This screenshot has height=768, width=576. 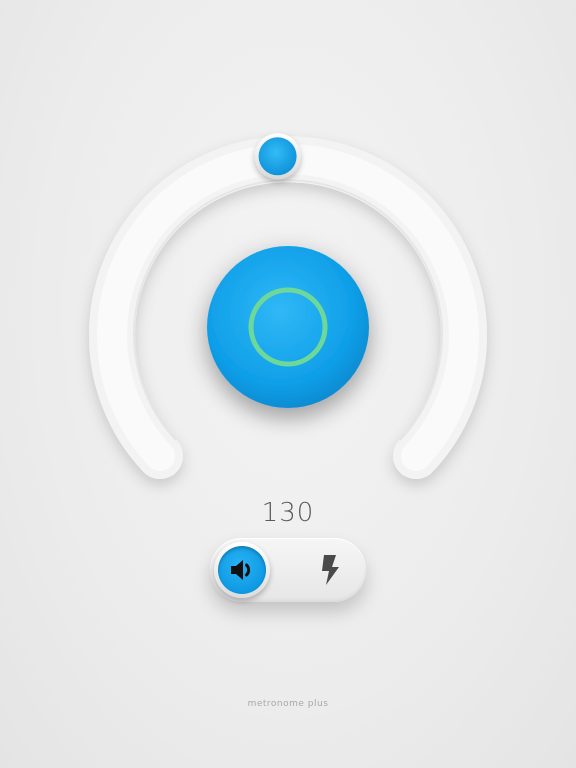 I want to click on mode-toggle, so click(x=288, y=570).